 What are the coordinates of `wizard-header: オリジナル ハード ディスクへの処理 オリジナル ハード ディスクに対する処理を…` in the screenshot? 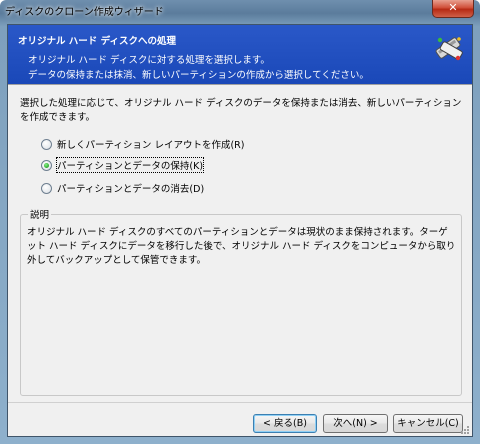 It's located at (240, 54).